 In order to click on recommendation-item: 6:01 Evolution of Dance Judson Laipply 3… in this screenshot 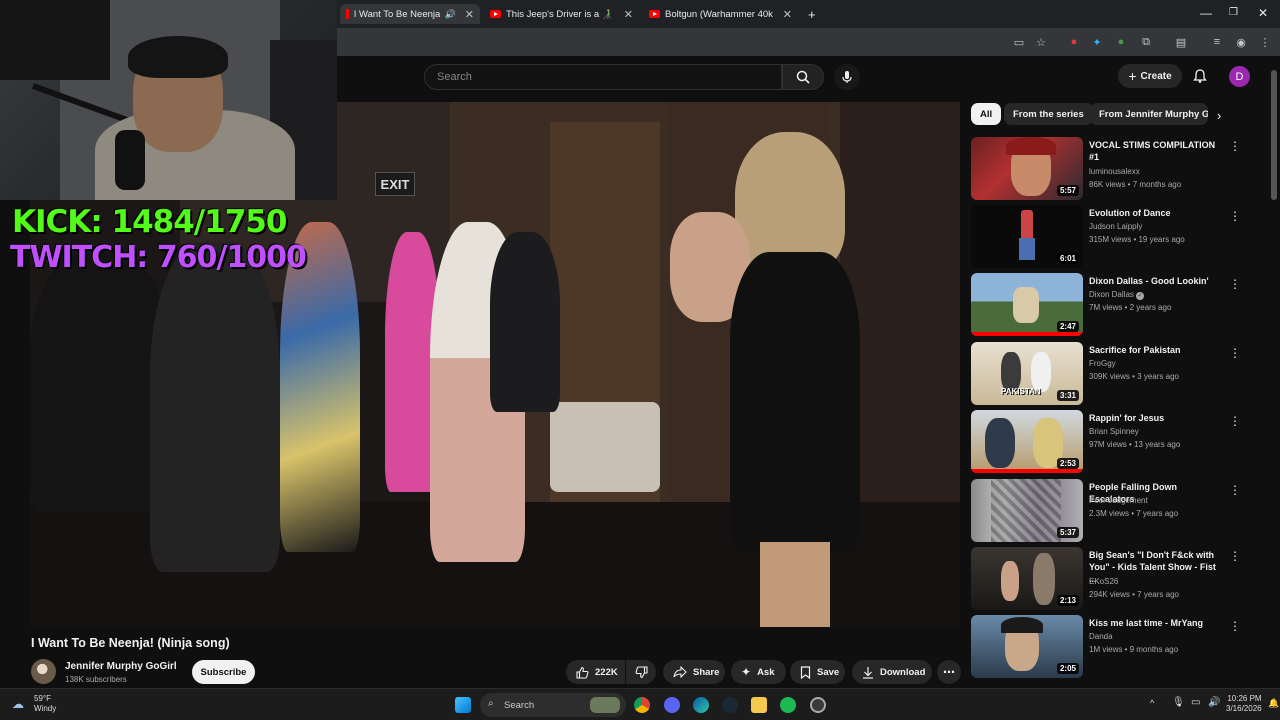, I will do `click(1111, 237)`.